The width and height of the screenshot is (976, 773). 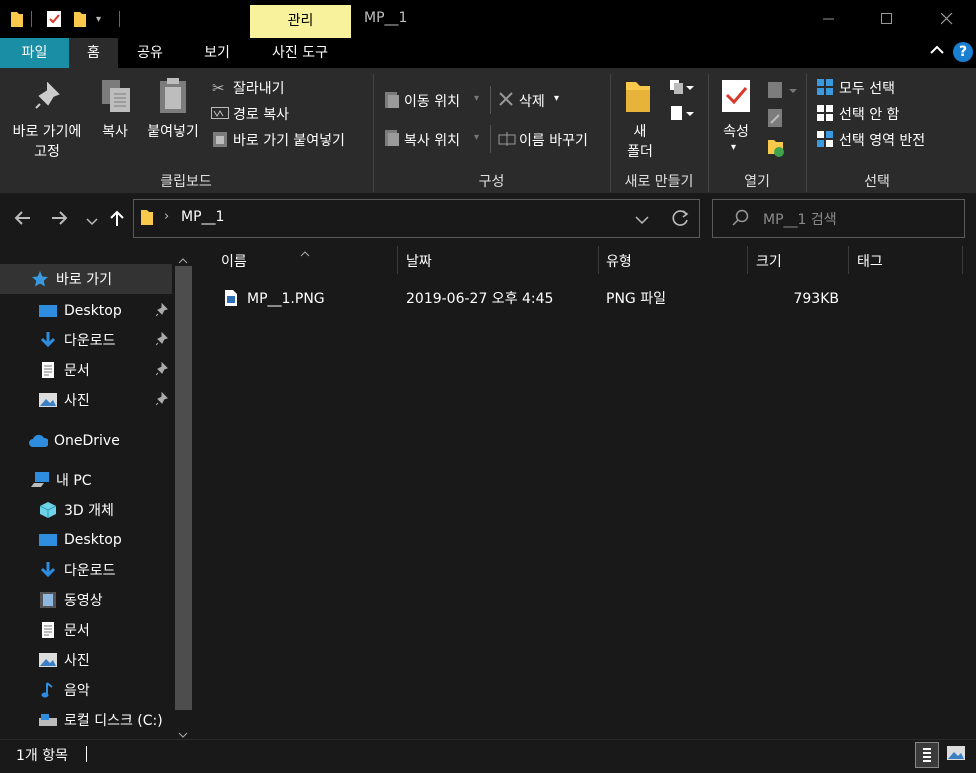 I want to click on cut-icon: ✂, so click(x=218, y=88).